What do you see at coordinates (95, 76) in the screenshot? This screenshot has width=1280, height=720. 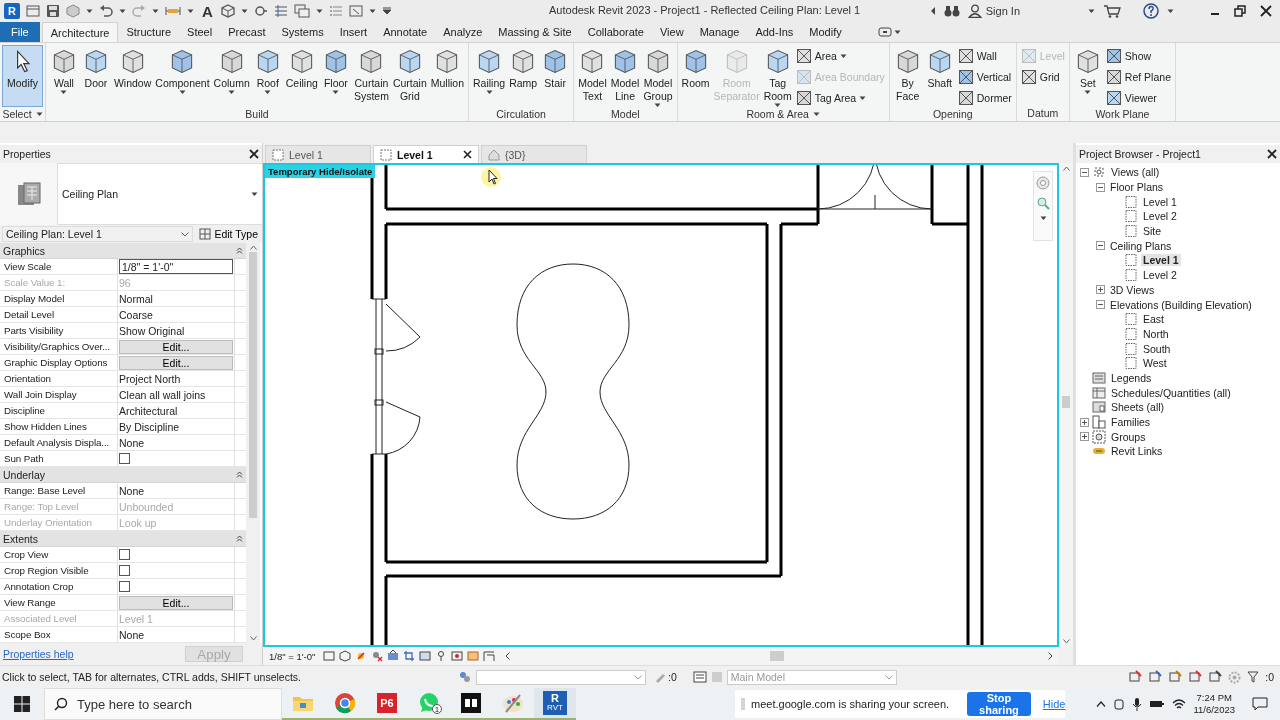 I see `tool-button: Door` at bounding box center [95, 76].